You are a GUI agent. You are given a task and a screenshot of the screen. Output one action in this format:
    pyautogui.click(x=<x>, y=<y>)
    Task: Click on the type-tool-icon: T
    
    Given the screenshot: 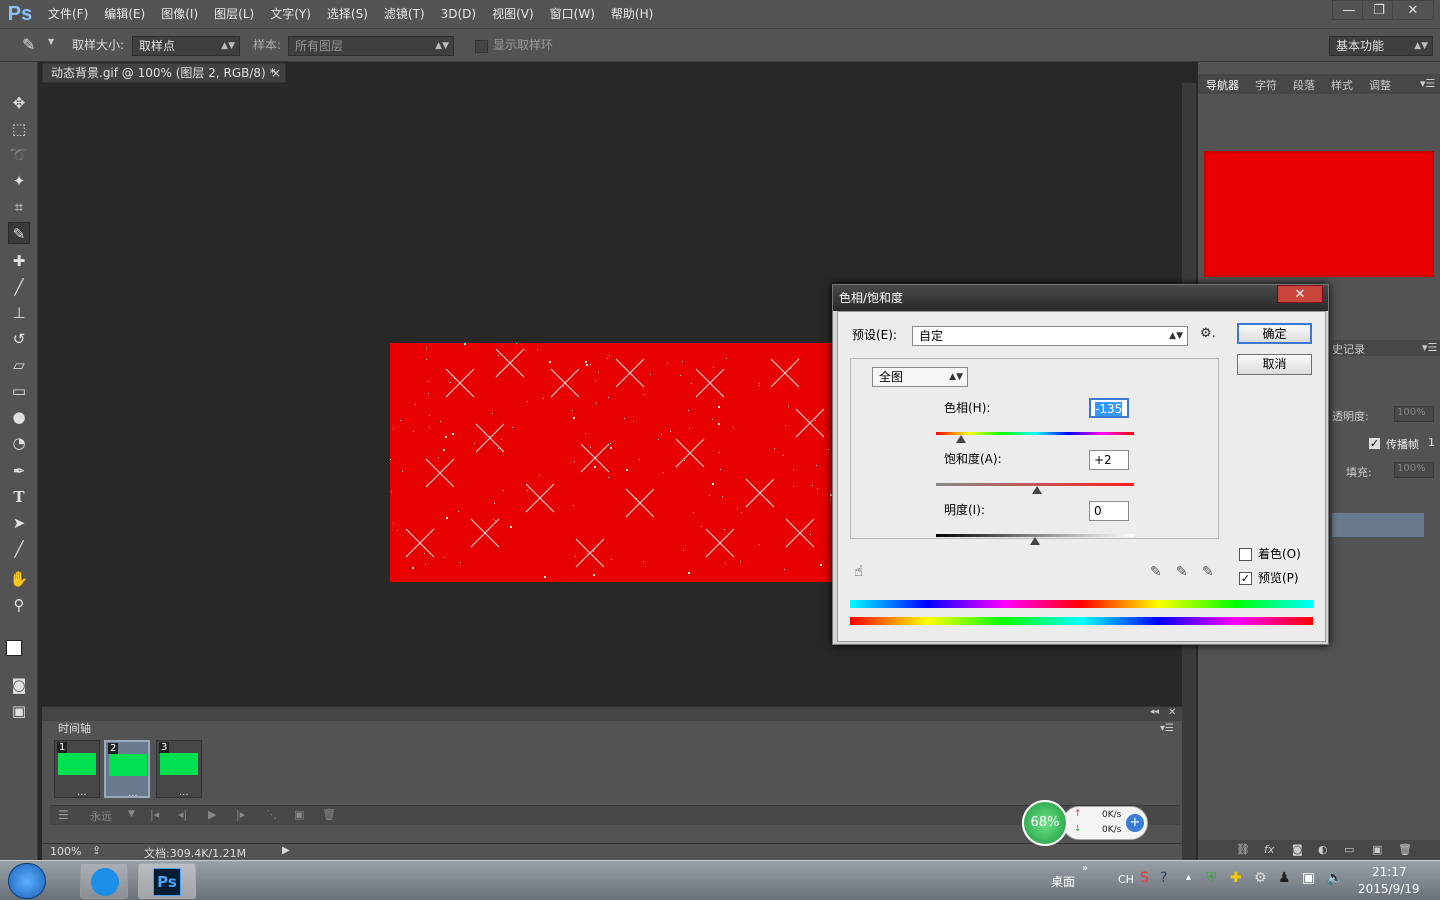 What is the action you would take?
    pyautogui.click(x=19, y=497)
    